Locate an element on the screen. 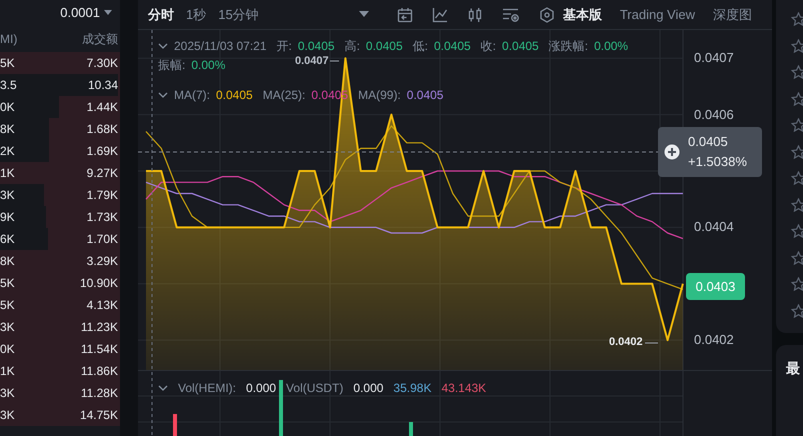 The height and width of the screenshot is (436, 803). axis-label: 0.0407 is located at coordinates (714, 57).